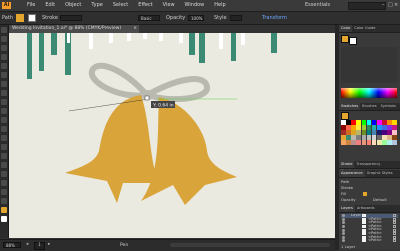 The width and height of the screenshot is (400, 251). What do you see at coordinates (365, 193) in the screenshot?
I see `appearance-fill-swatch` at bounding box center [365, 193].